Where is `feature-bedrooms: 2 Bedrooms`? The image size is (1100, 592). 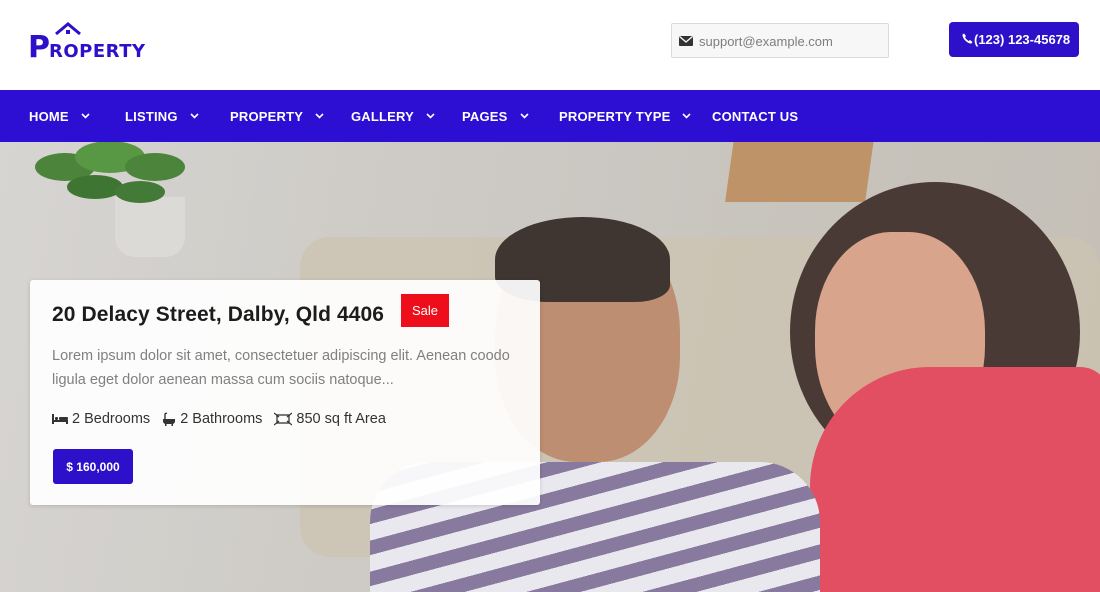 feature-bedrooms: 2 Bedrooms is located at coordinates (101, 419).